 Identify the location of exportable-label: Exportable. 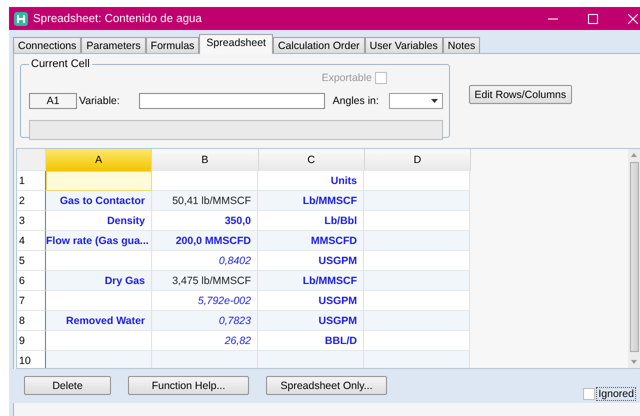
(347, 78).